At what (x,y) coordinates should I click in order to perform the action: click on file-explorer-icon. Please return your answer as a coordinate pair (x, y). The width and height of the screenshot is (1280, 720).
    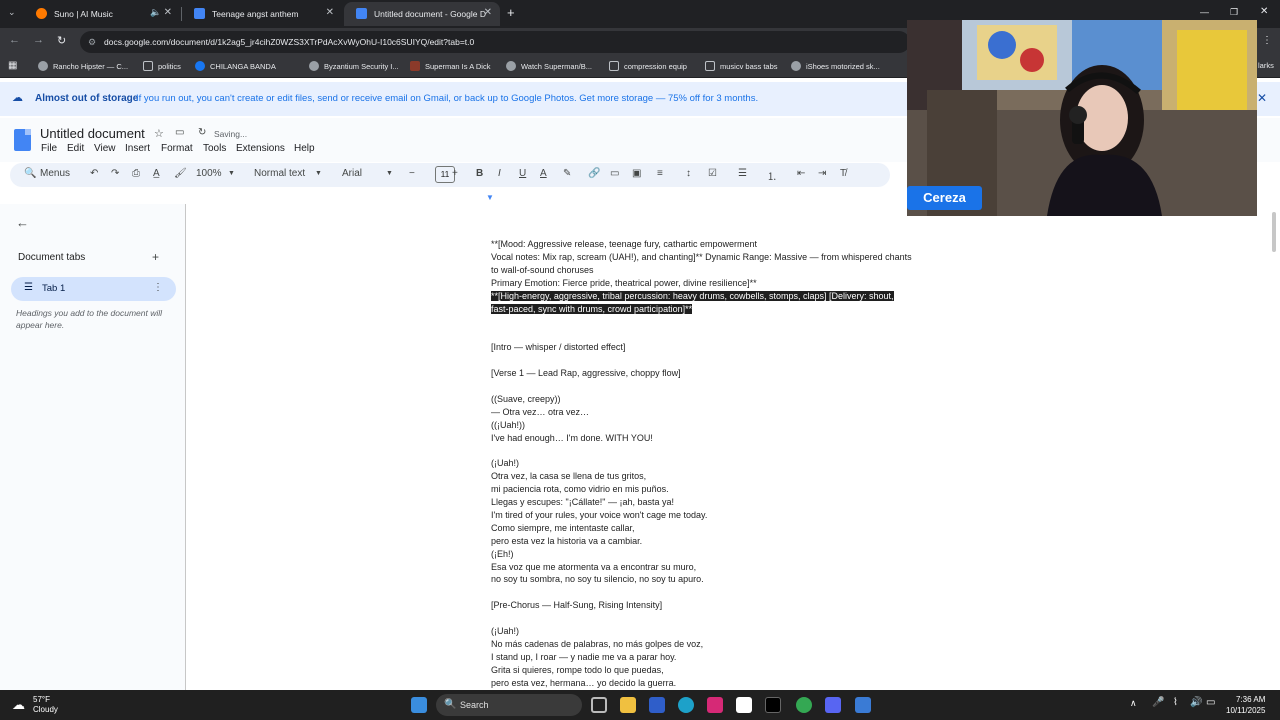
    Looking at the image, I should click on (628, 705).